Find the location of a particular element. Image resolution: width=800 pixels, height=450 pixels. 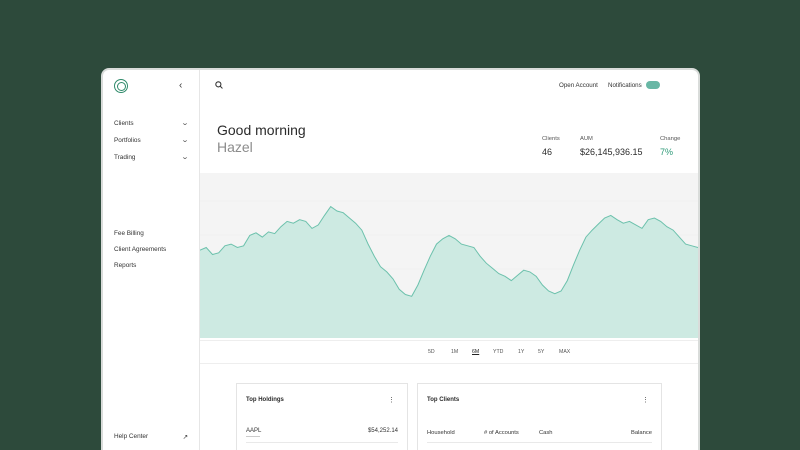

search-icon is located at coordinates (219, 85).